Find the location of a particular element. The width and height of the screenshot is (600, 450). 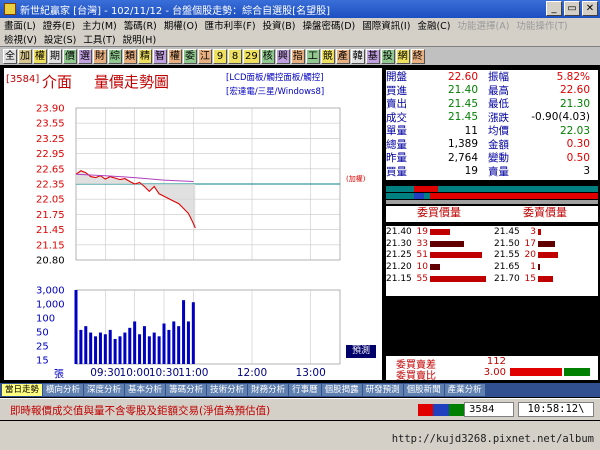

price-tick-label: 20.80 is located at coordinates (50, 261).